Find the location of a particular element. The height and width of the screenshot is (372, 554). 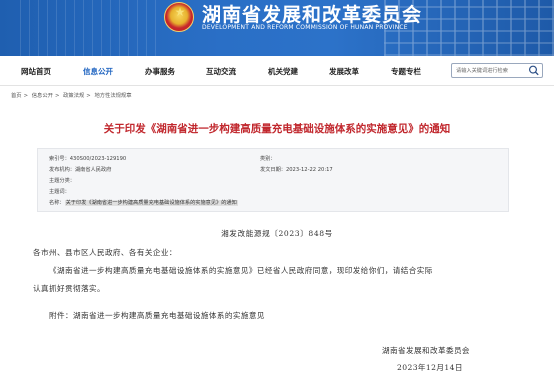

document-date: 2023年12月14日 is located at coordinates (430, 367).